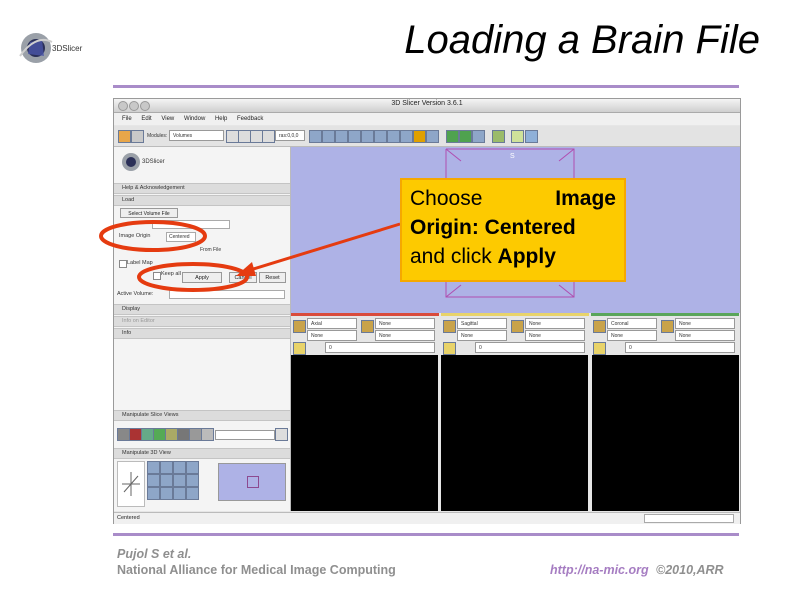  I want to click on footer-copyright: ©2010,ARR, so click(690, 570).